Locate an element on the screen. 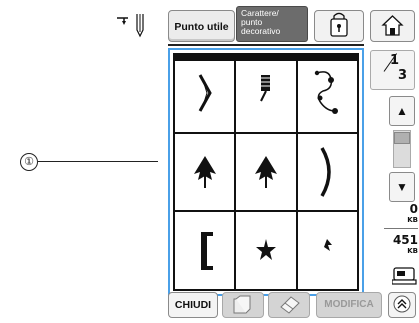  scroll-up-button: ▲ is located at coordinates (402, 111).